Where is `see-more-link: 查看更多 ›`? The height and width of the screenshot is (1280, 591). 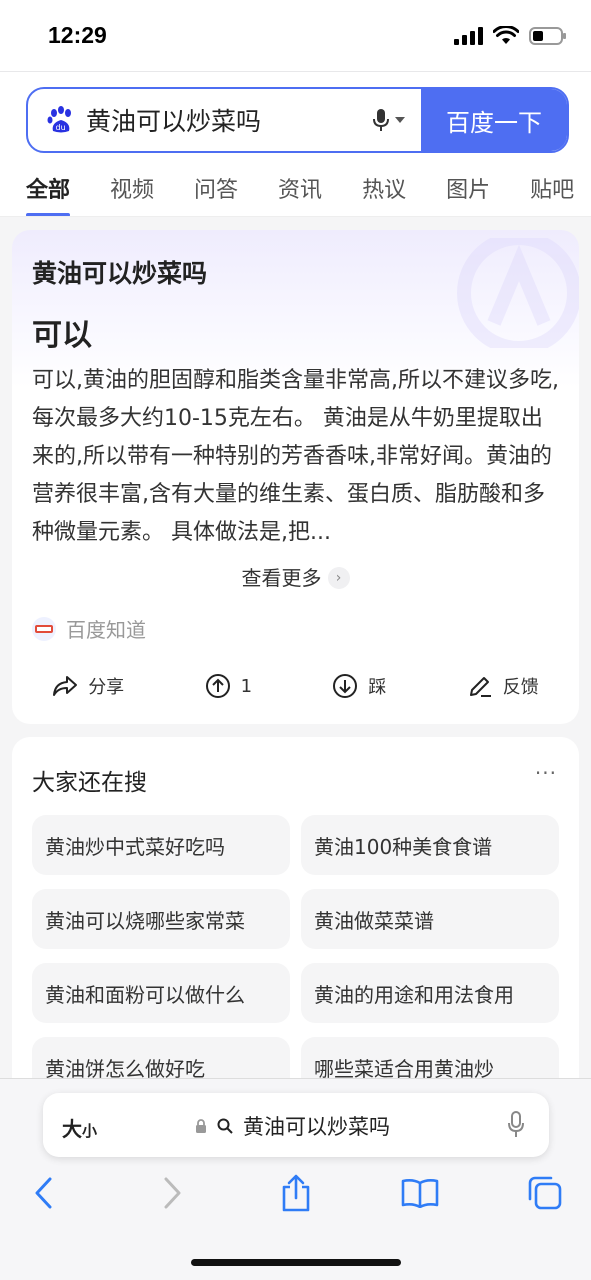
see-more-link: 查看更多 › is located at coordinates (295, 576).